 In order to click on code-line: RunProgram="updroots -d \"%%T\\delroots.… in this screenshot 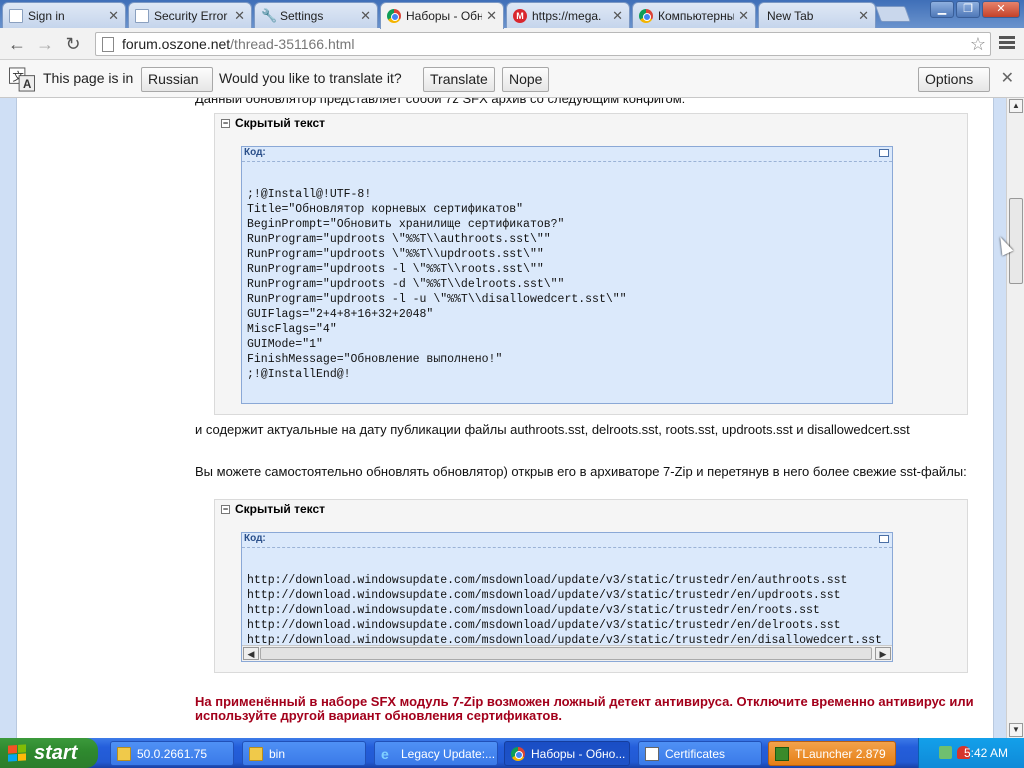, I will do `click(406, 284)`.